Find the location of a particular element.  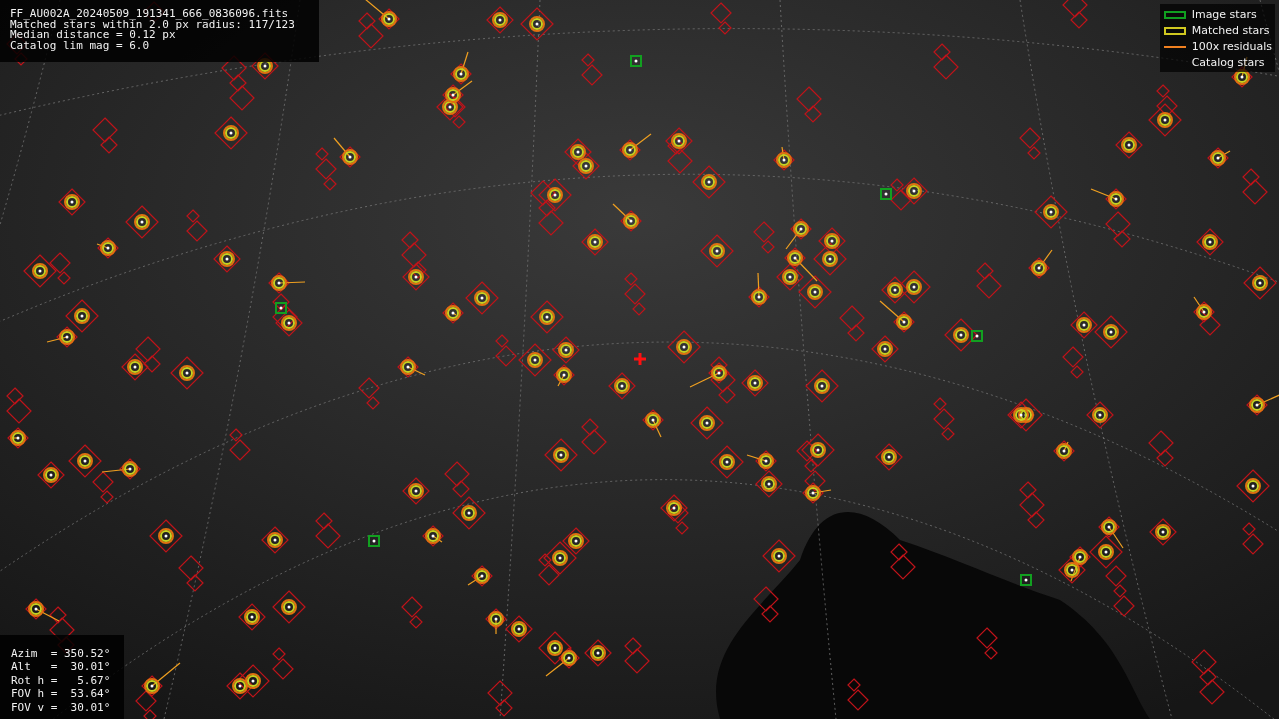

residual-line-icon is located at coordinates (1174, 46).